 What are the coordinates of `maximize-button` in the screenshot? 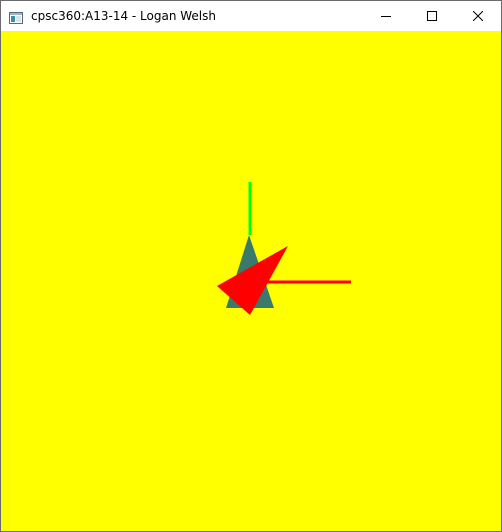 It's located at (432, 16).